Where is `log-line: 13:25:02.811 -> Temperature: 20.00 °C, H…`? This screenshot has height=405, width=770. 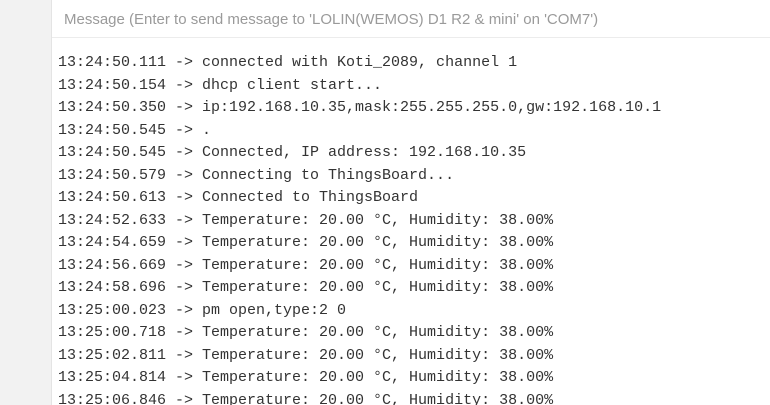
log-line: 13:25:02.811 -> Temperature: 20.00 °C, H… is located at coordinates (306, 355).